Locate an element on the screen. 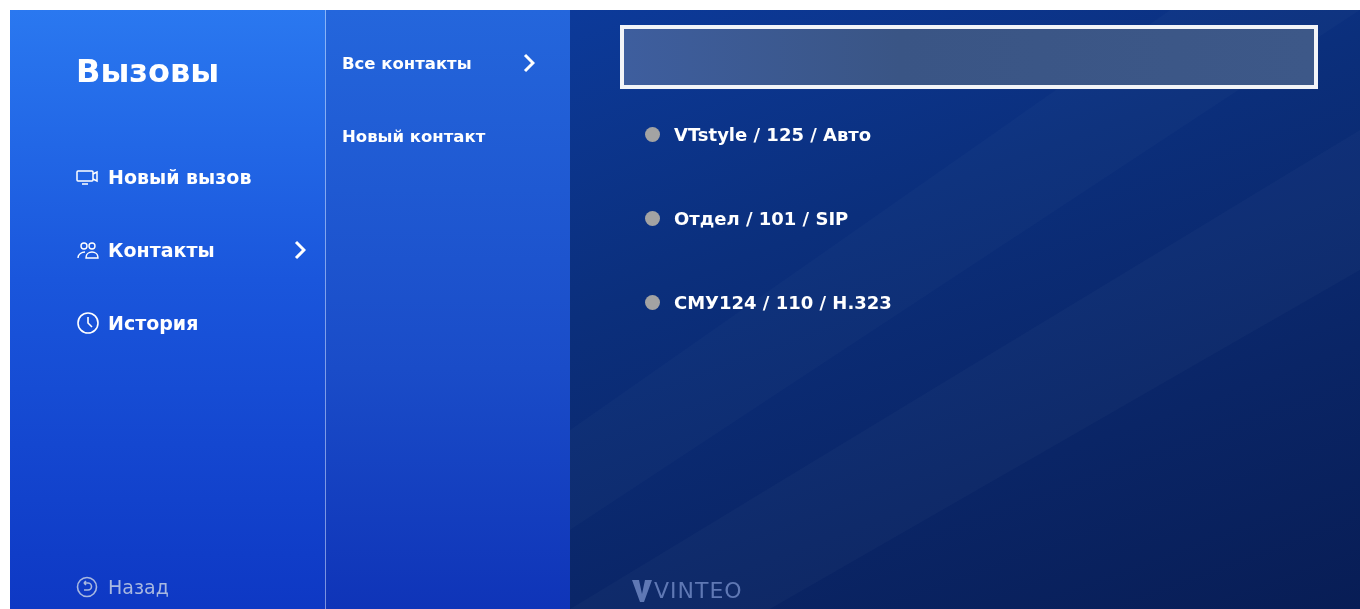 The image size is (1360, 609). search-field is located at coordinates (969, 57).